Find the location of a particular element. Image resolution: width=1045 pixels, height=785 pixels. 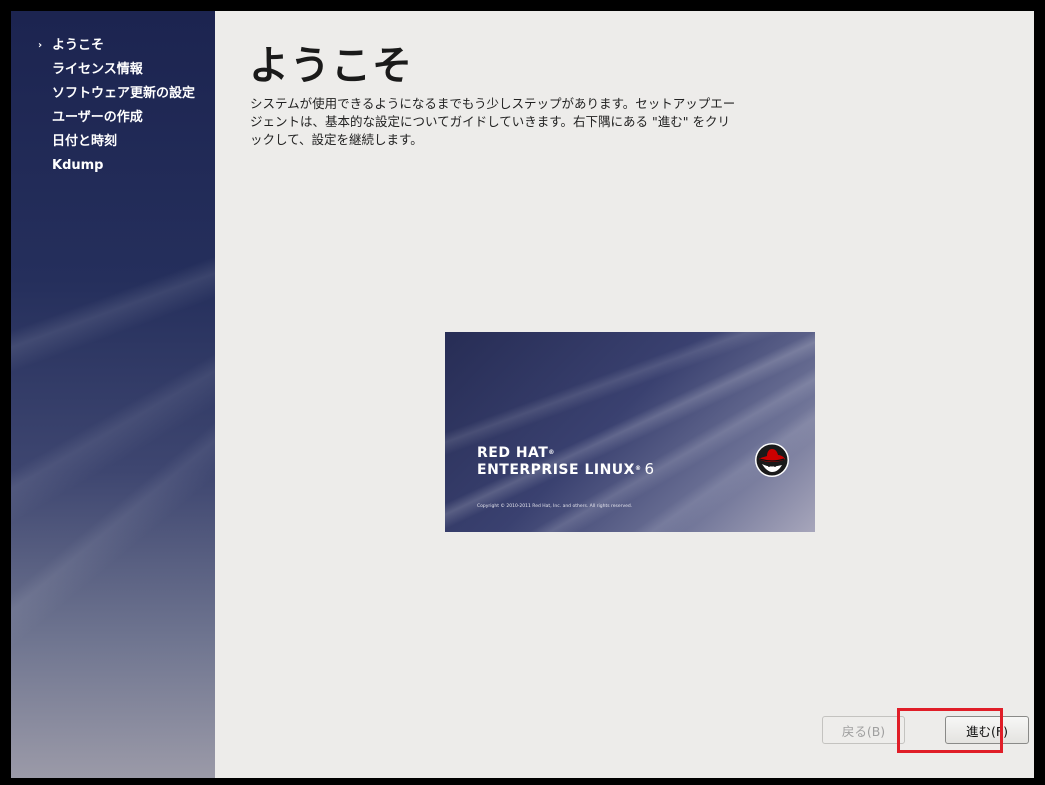

sidebar-item-software-updates: ソフトウェア更新の設定 is located at coordinates (113, 94).